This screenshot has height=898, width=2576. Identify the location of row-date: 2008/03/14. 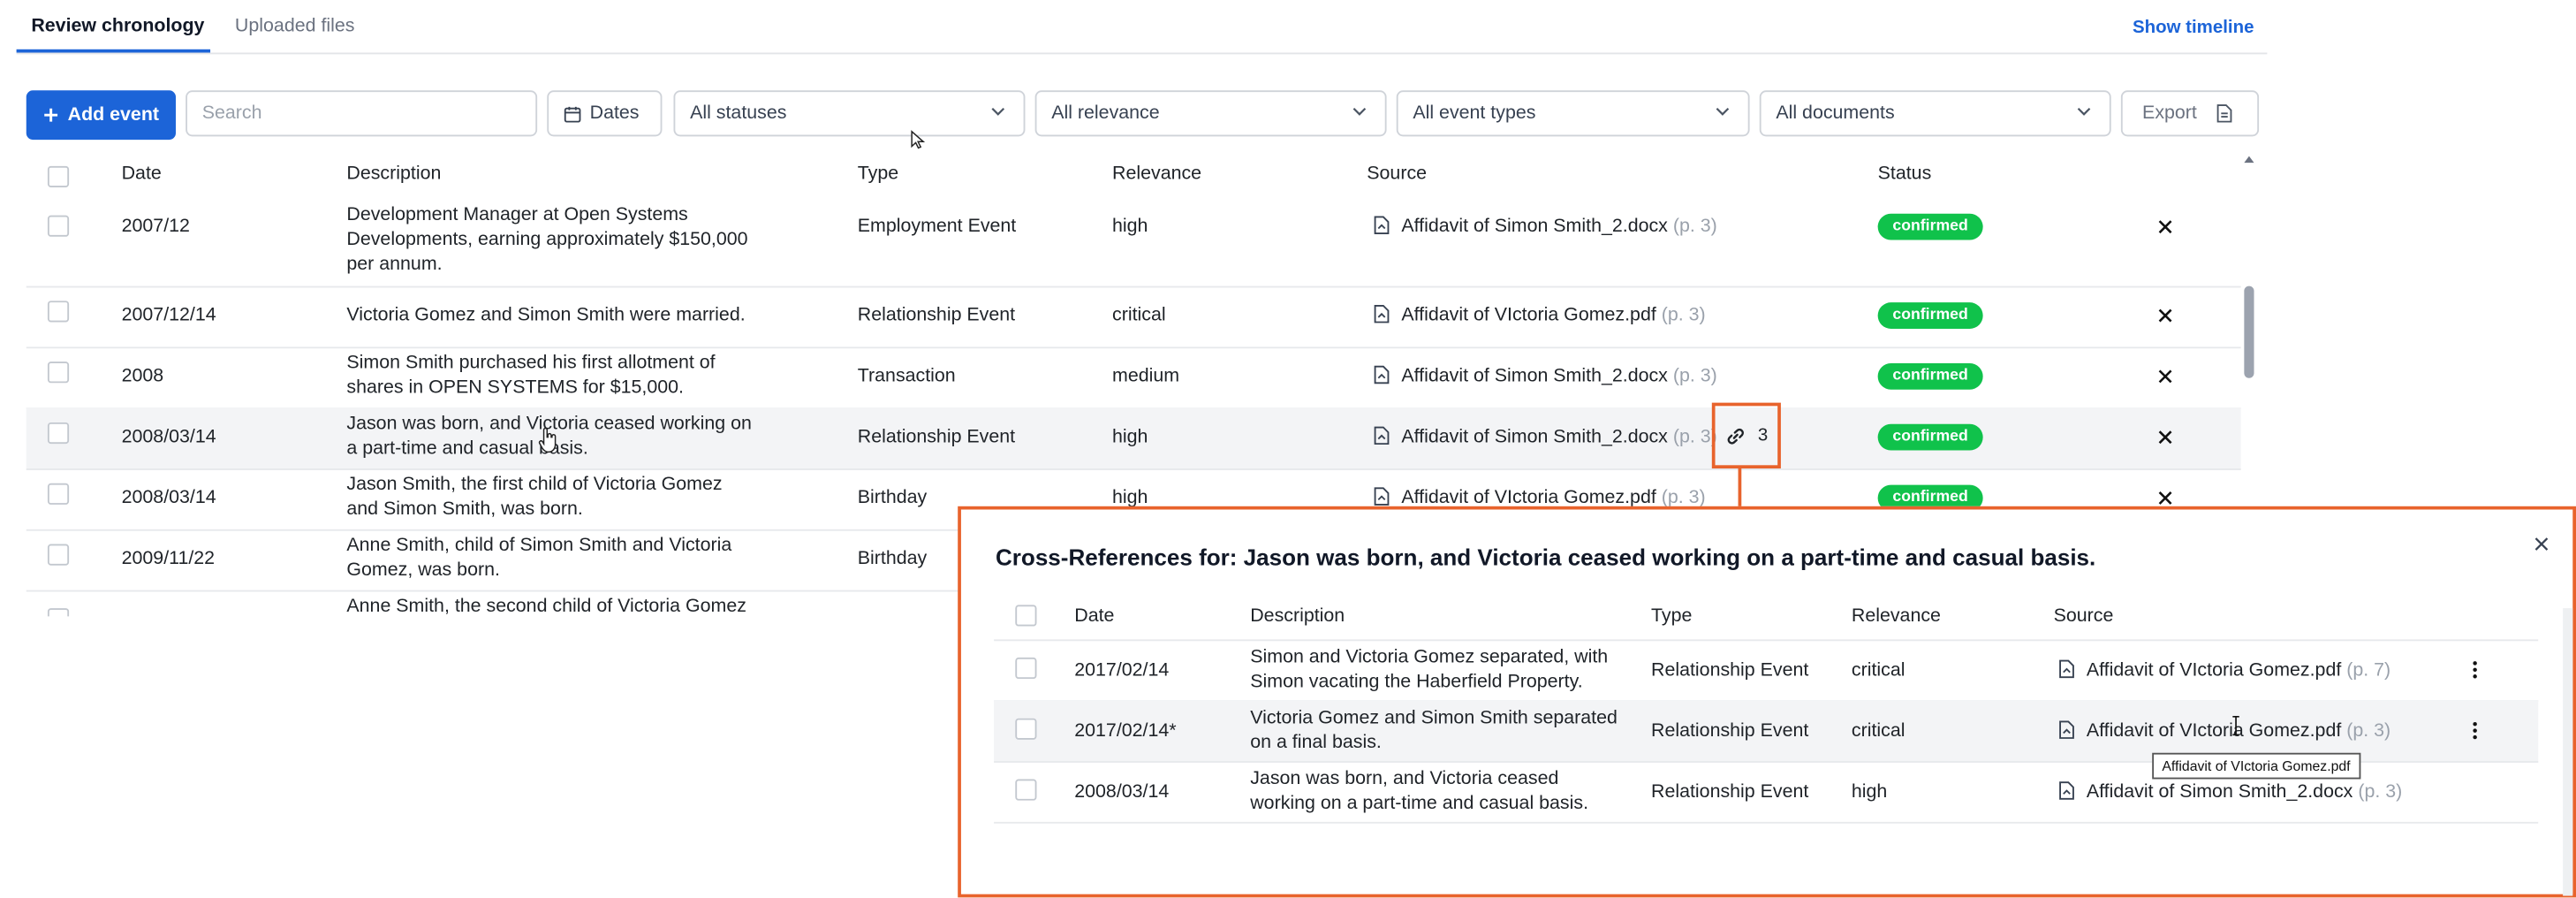
(168, 437).